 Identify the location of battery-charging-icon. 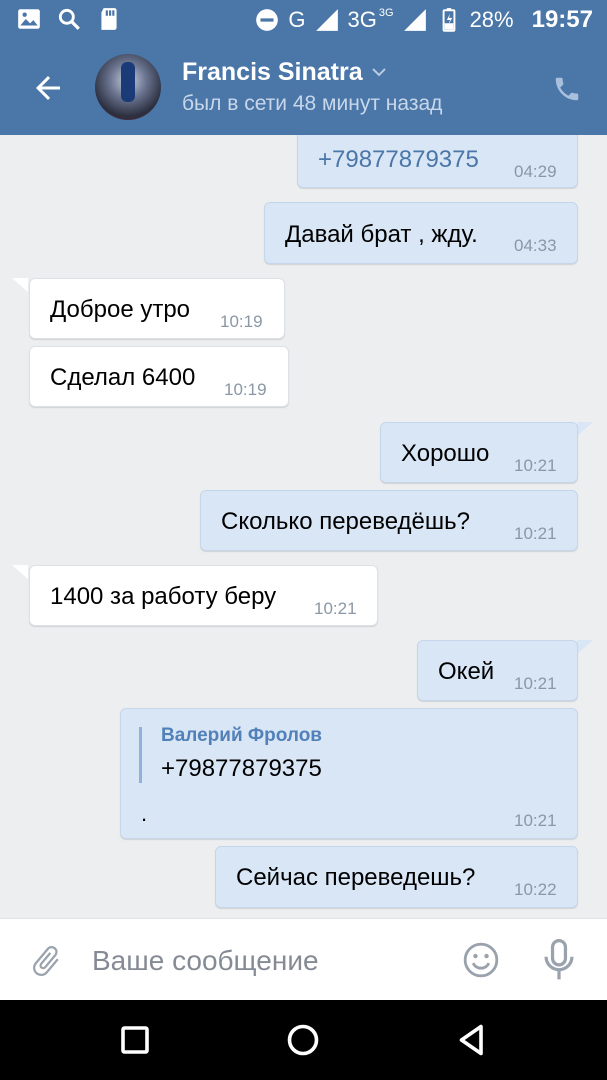
(448, 20).